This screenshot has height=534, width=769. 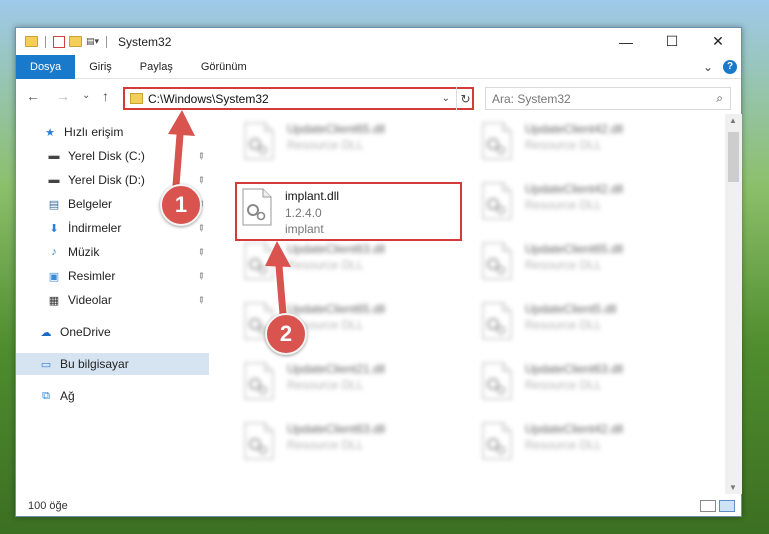 I want to click on file-version: 1.2.4.0, so click(x=303, y=213).